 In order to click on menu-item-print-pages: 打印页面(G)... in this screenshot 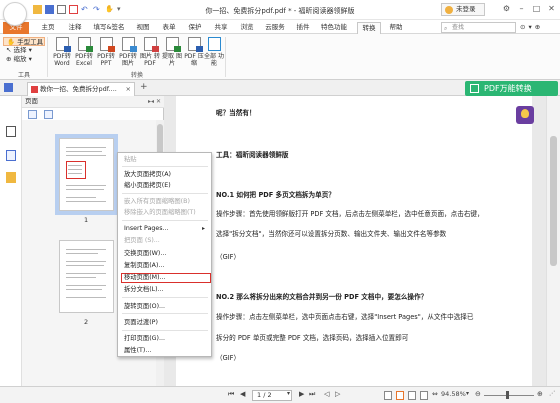, I will do `click(144, 338)`.